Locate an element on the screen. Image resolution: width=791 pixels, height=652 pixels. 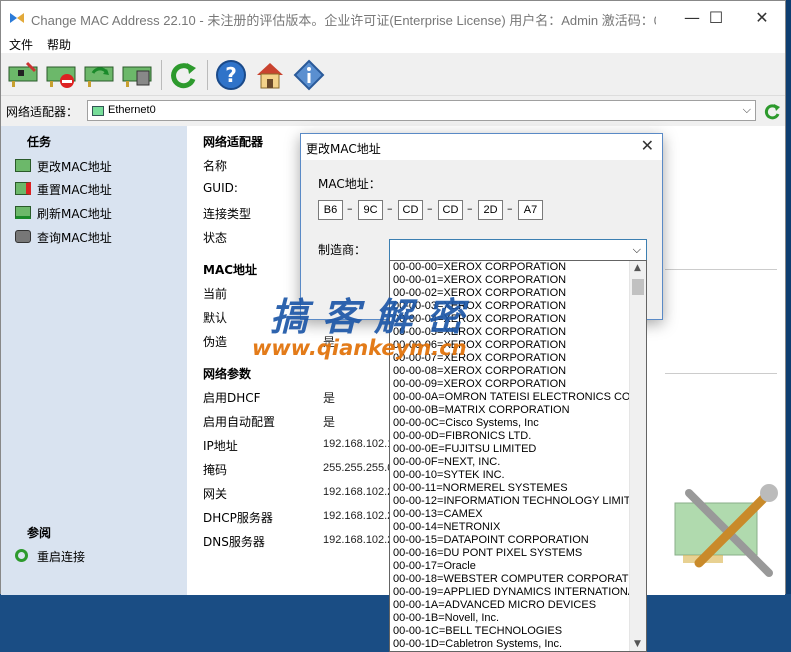
dialog-close-button: ✕ is located at coordinates (647, 145).